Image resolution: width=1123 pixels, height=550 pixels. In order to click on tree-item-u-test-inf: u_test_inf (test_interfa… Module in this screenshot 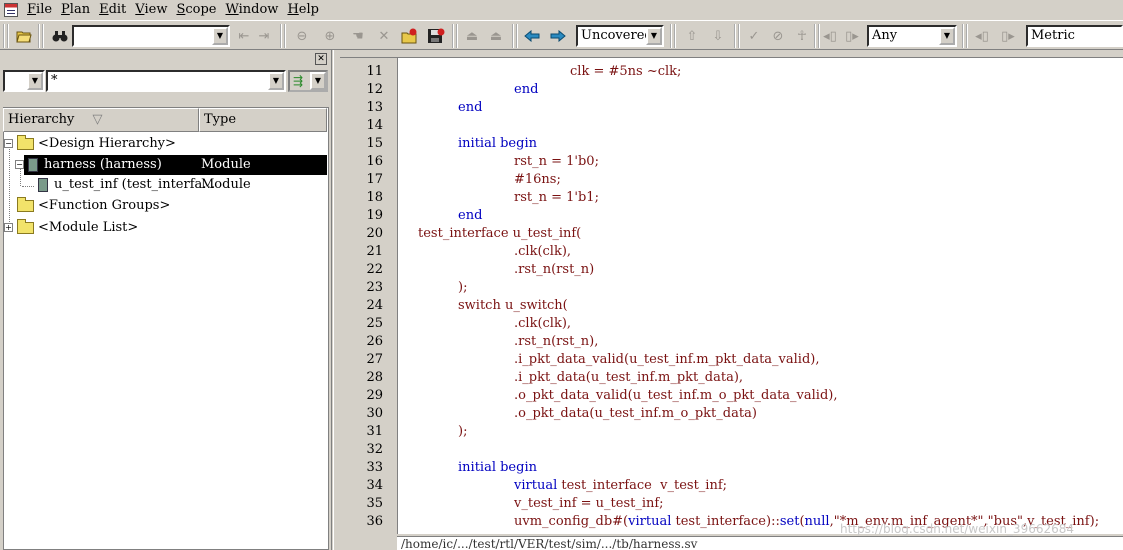, I will do `click(175, 185)`.